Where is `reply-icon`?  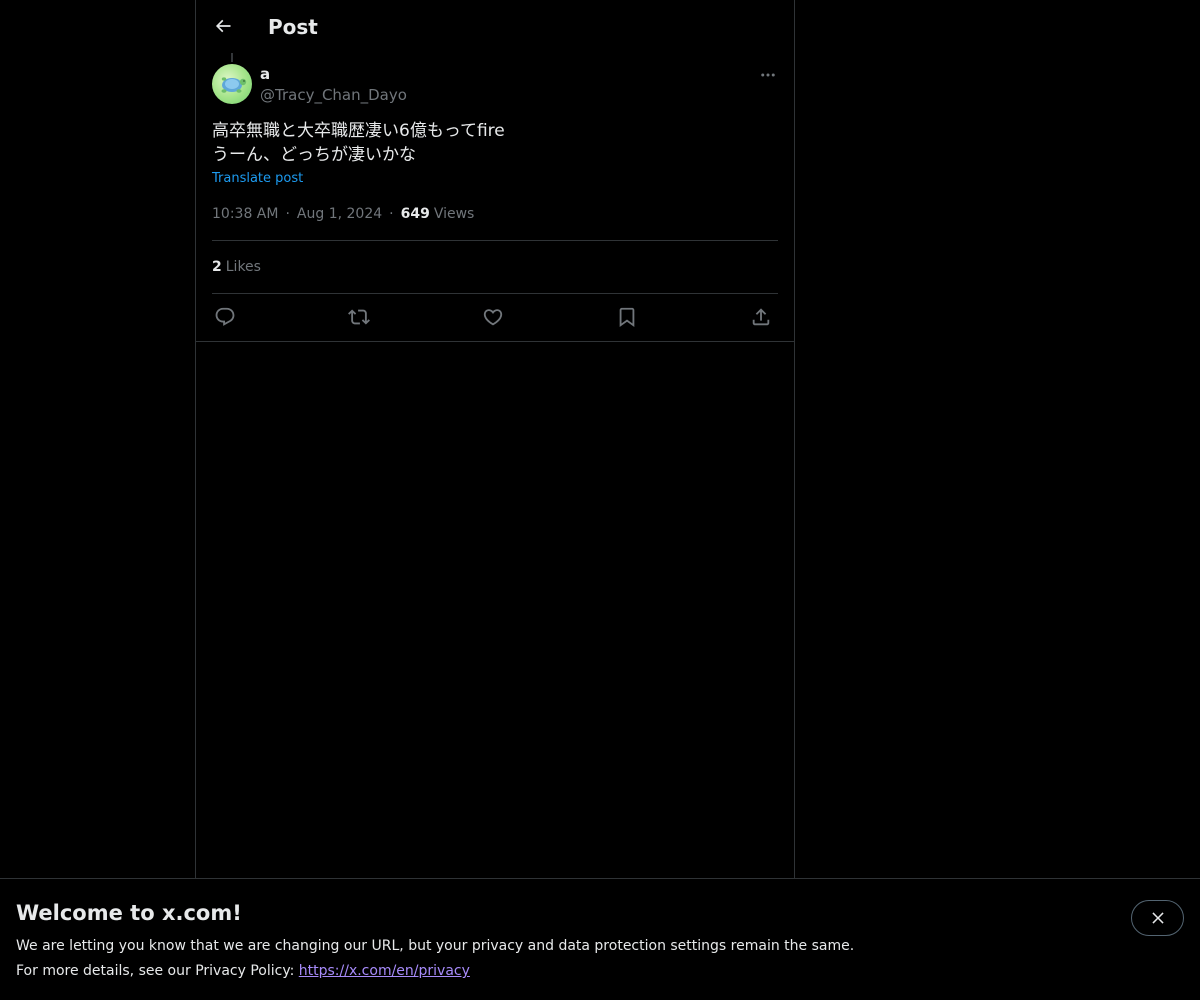
reply-icon is located at coordinates (225, 316).